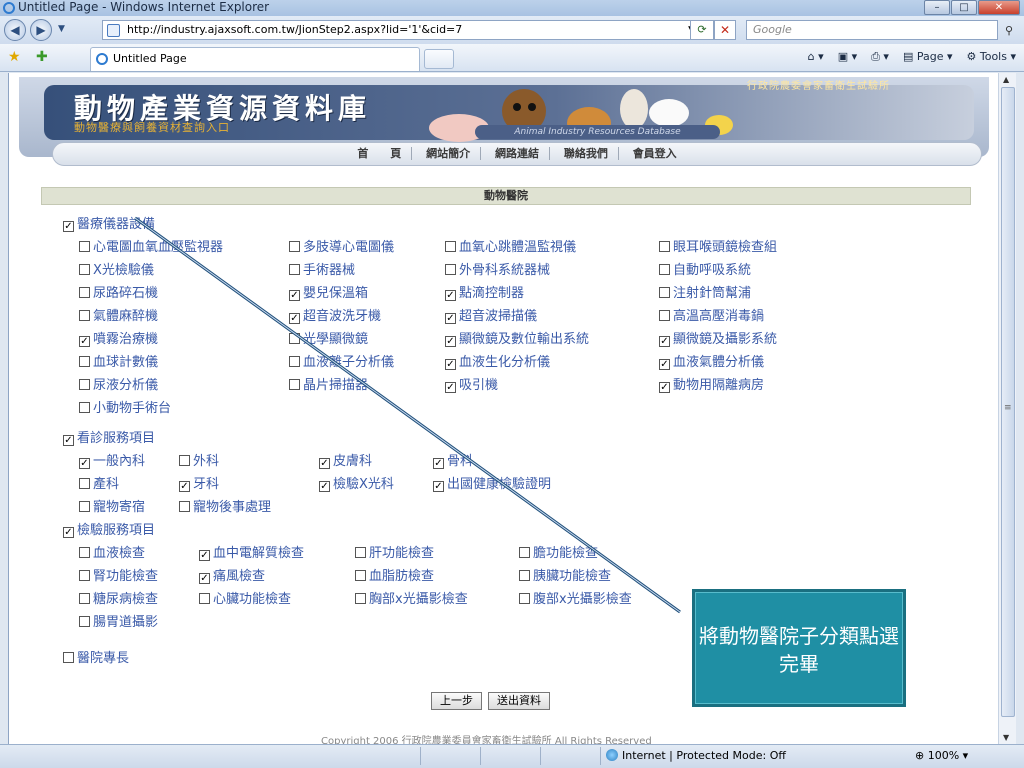 Image resolution: width=1024 pixels, height=768 pixels. Describe the element at coordinates (225, 505) in the screenshot. I see `service-checkbox: 寵物後事處理` at that location.